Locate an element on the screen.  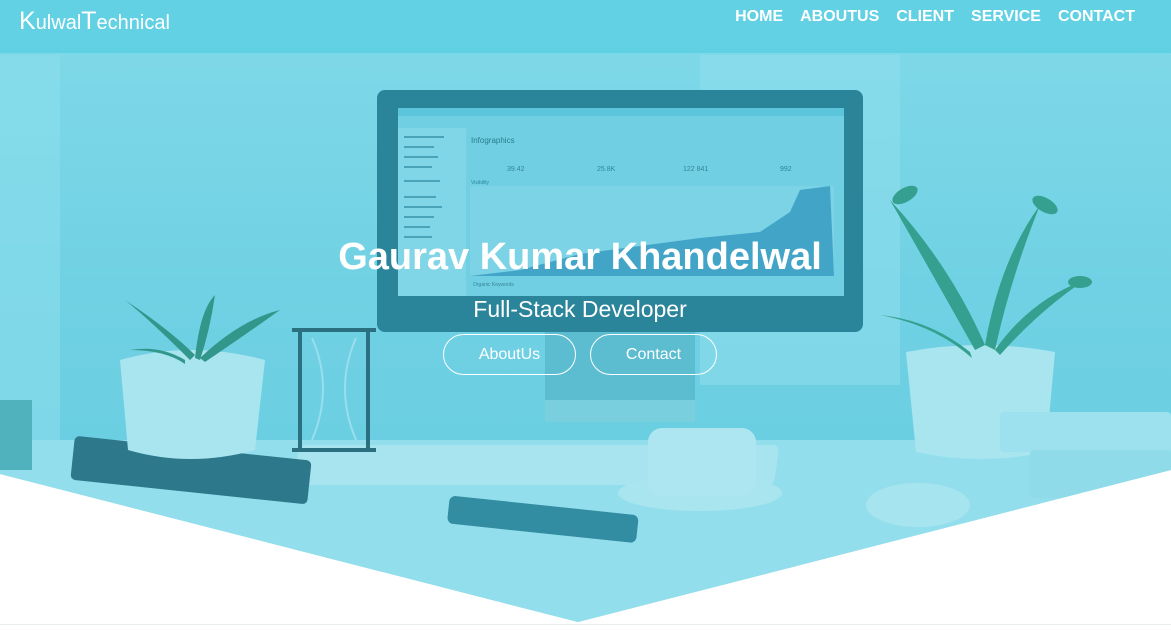
nav-link-aboutus: ABOUTUS is located at coordinates (839, 17).